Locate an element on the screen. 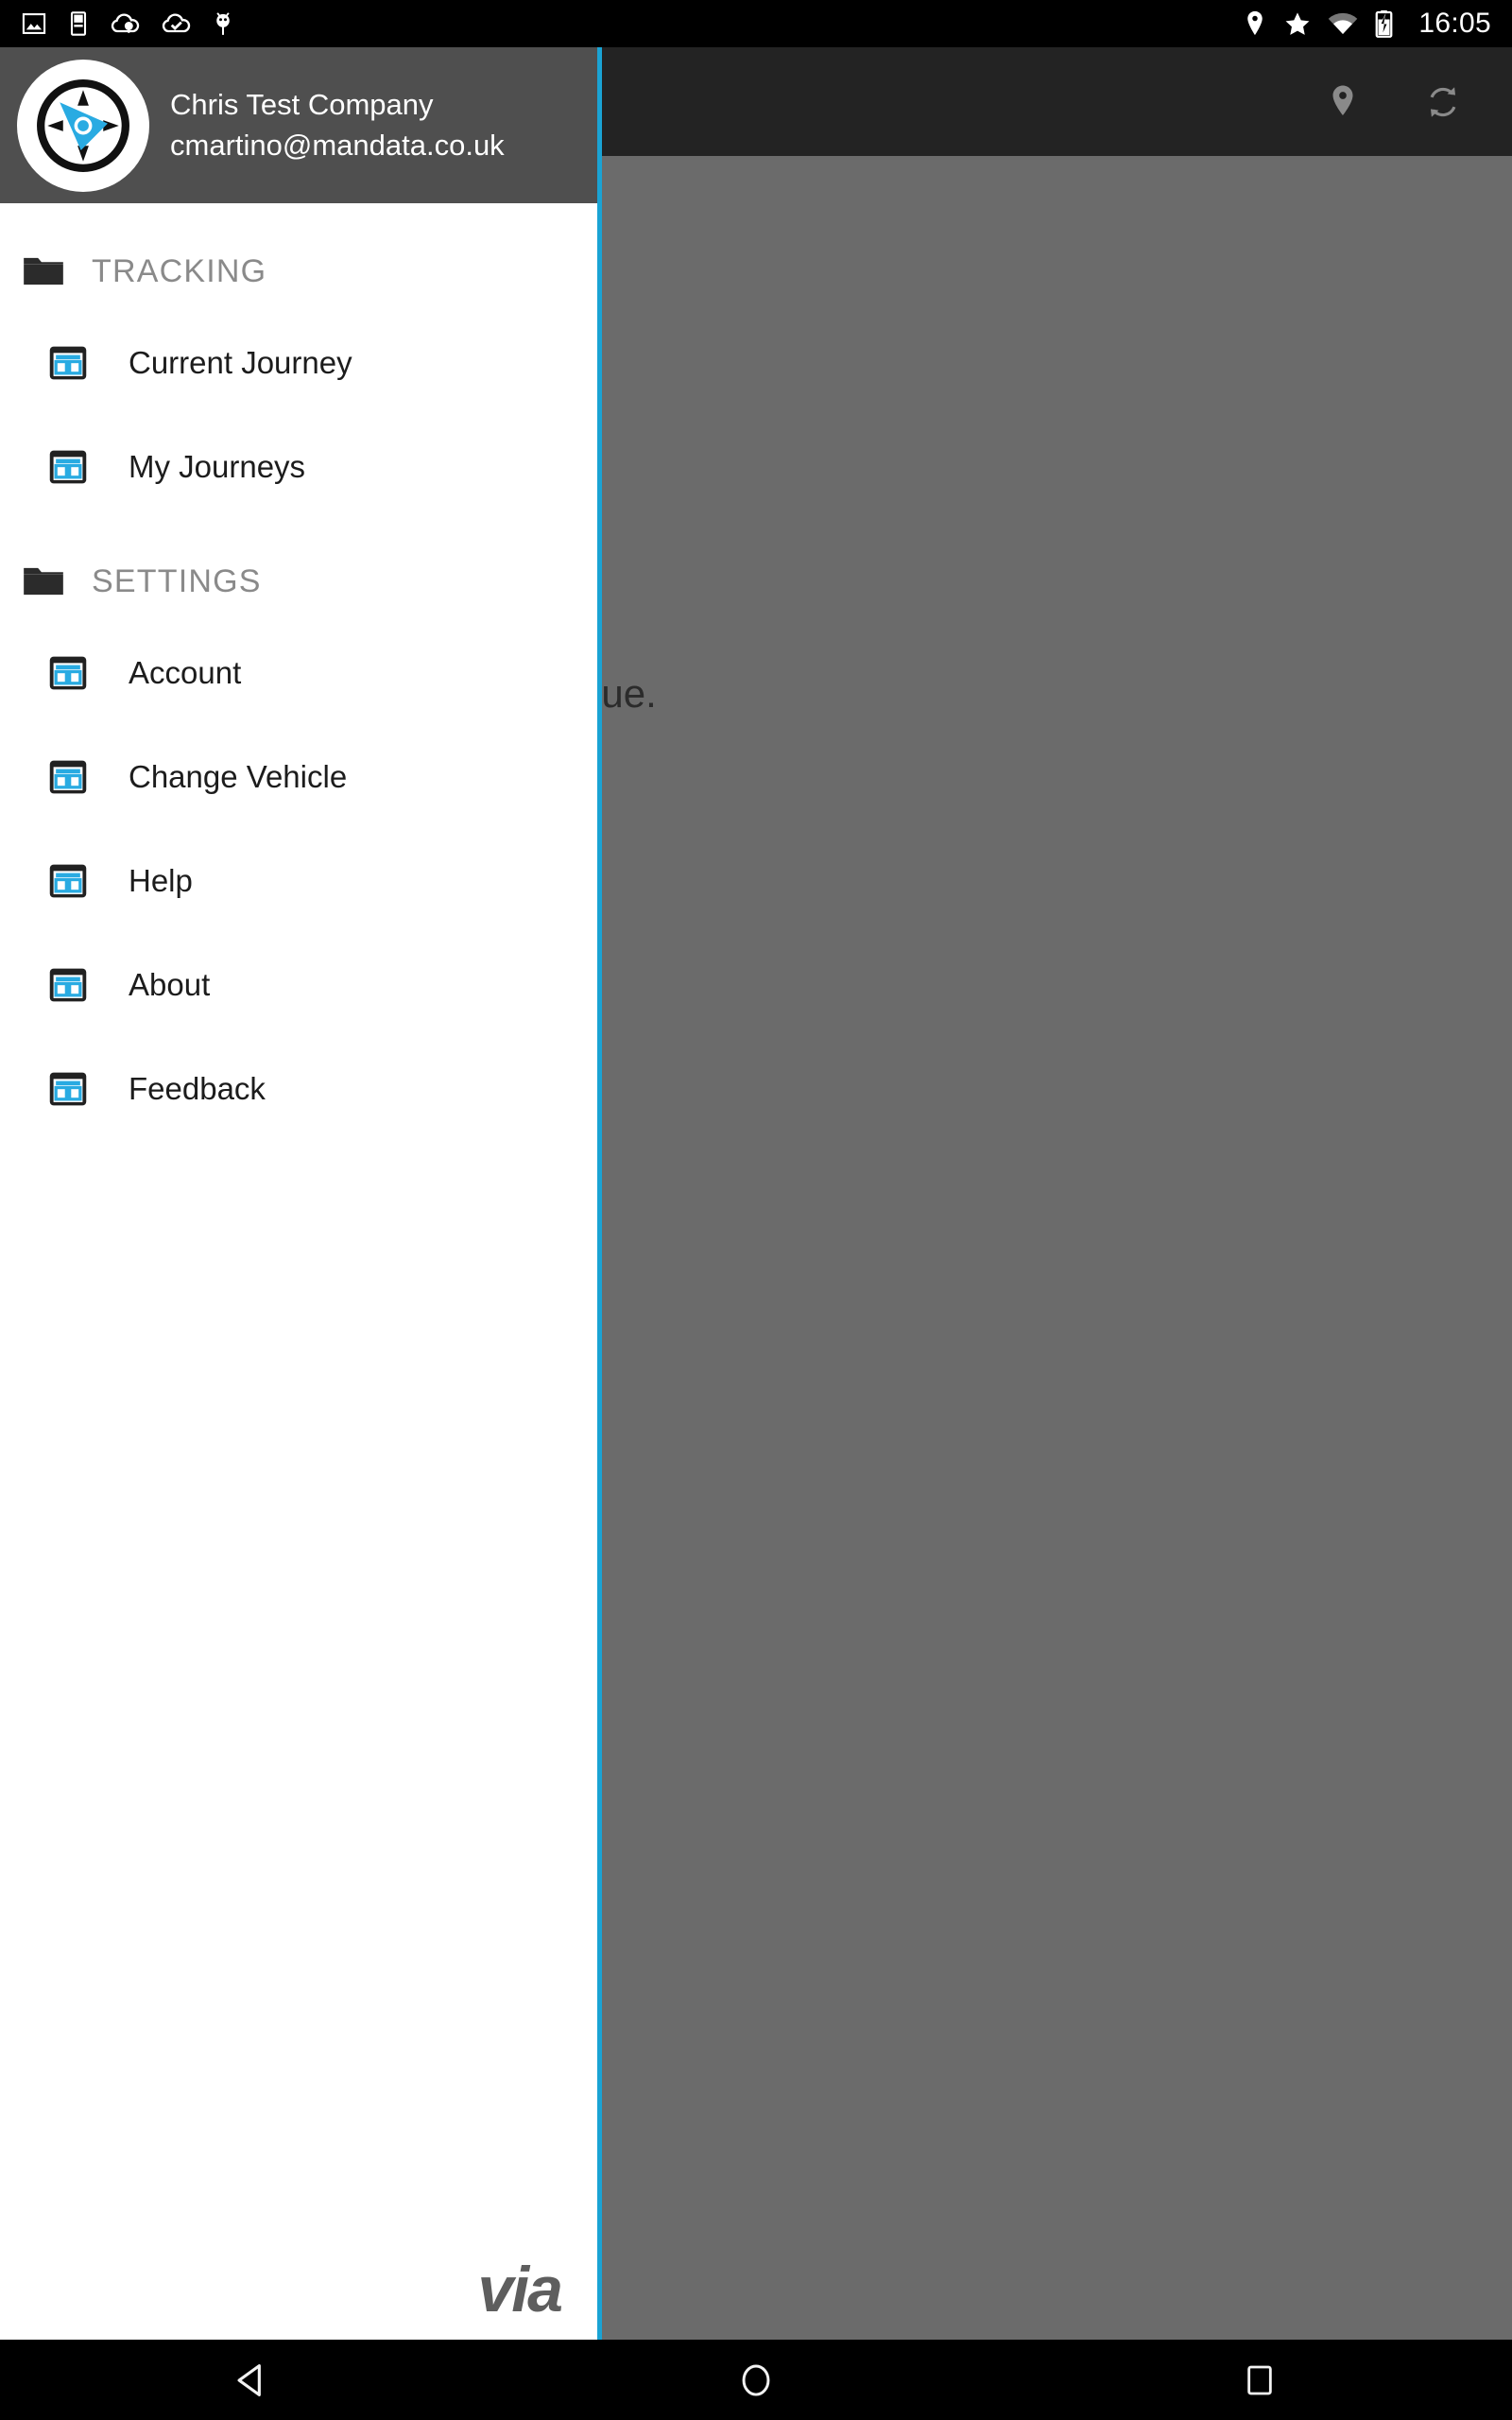 This screenshot has height=2420, width=1512. status-bar-right-icons: 16:05 is located at coordinates (1367, 24).